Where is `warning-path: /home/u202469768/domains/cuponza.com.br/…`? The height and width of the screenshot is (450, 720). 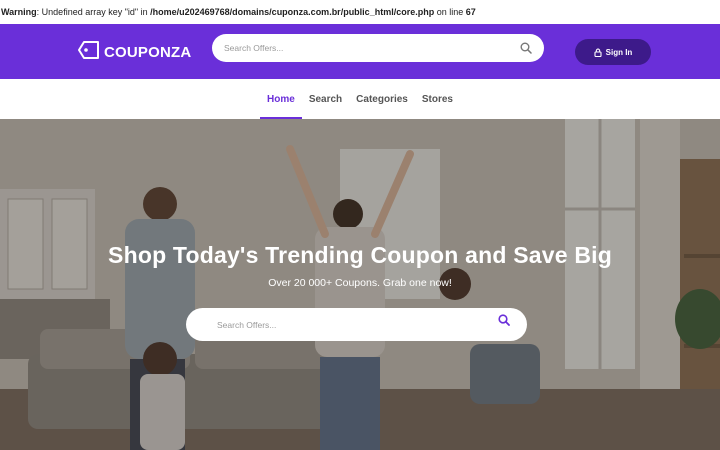 warning-path: /home/u202469768/domains/cuponza.com.br/… is located at coordinates (292, 12).